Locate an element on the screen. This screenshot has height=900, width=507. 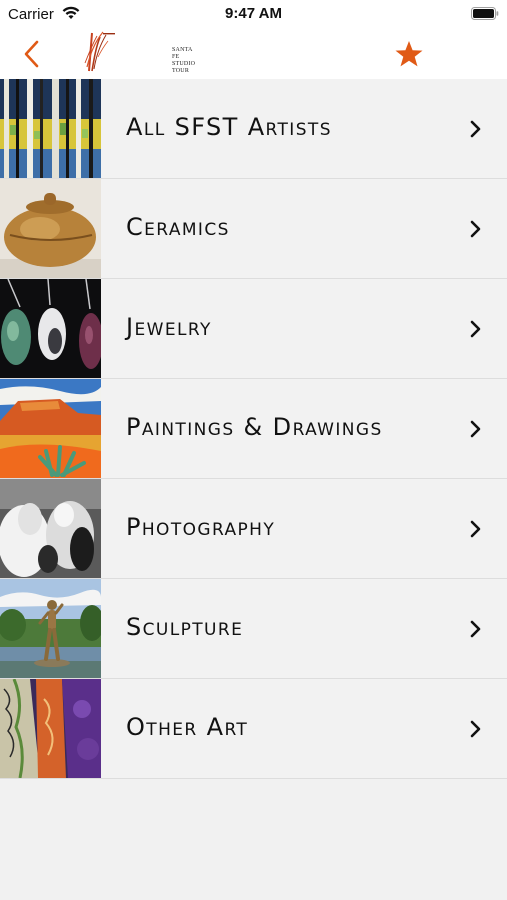
thumbnail-jewelry-pendants is located at coordinates (50, 328).